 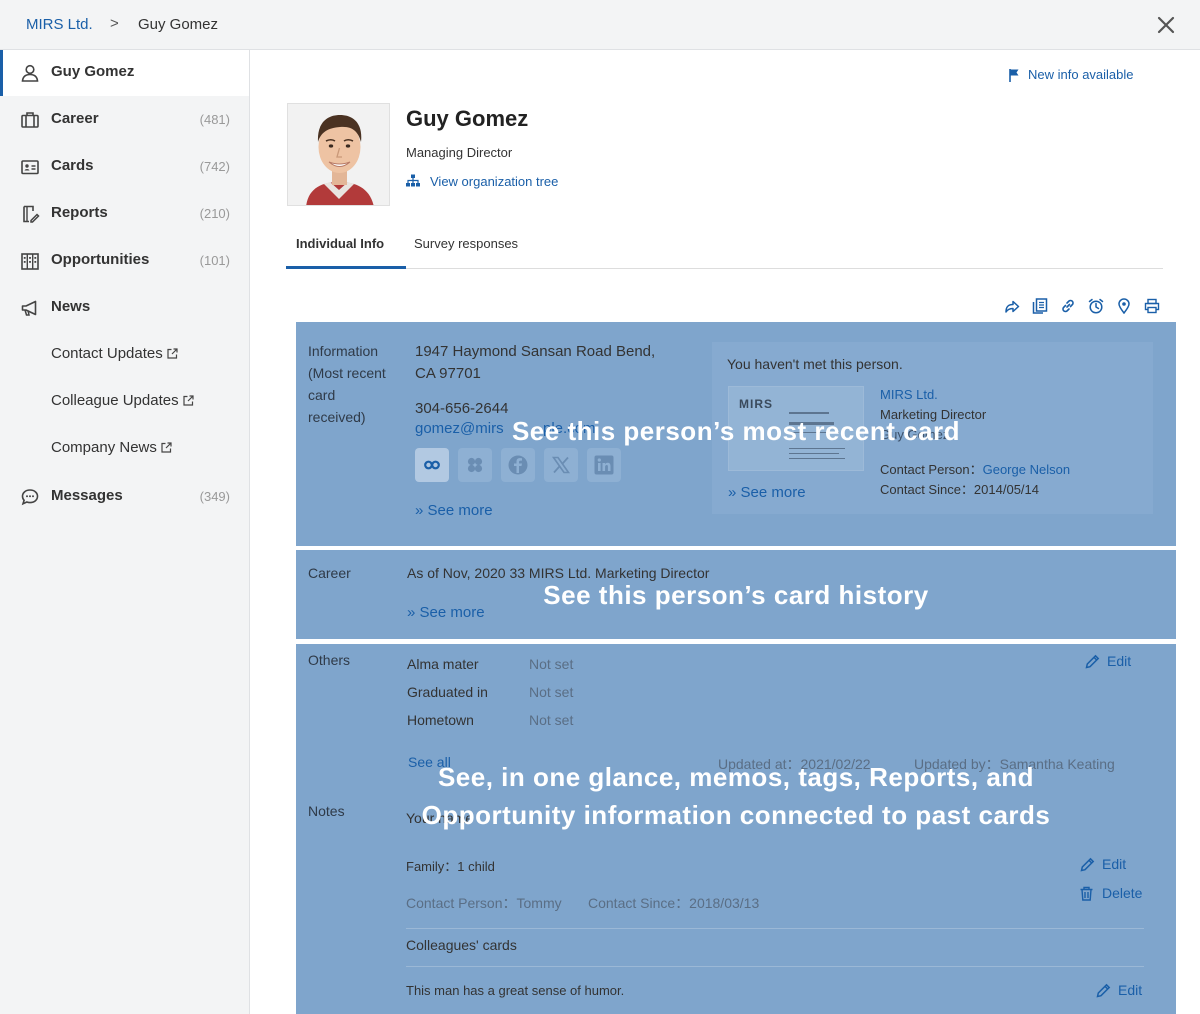 What do you see at coordinates (29, 308) in the screenshot?
I see `megaphone-icon` at bounding box center [29, 308].